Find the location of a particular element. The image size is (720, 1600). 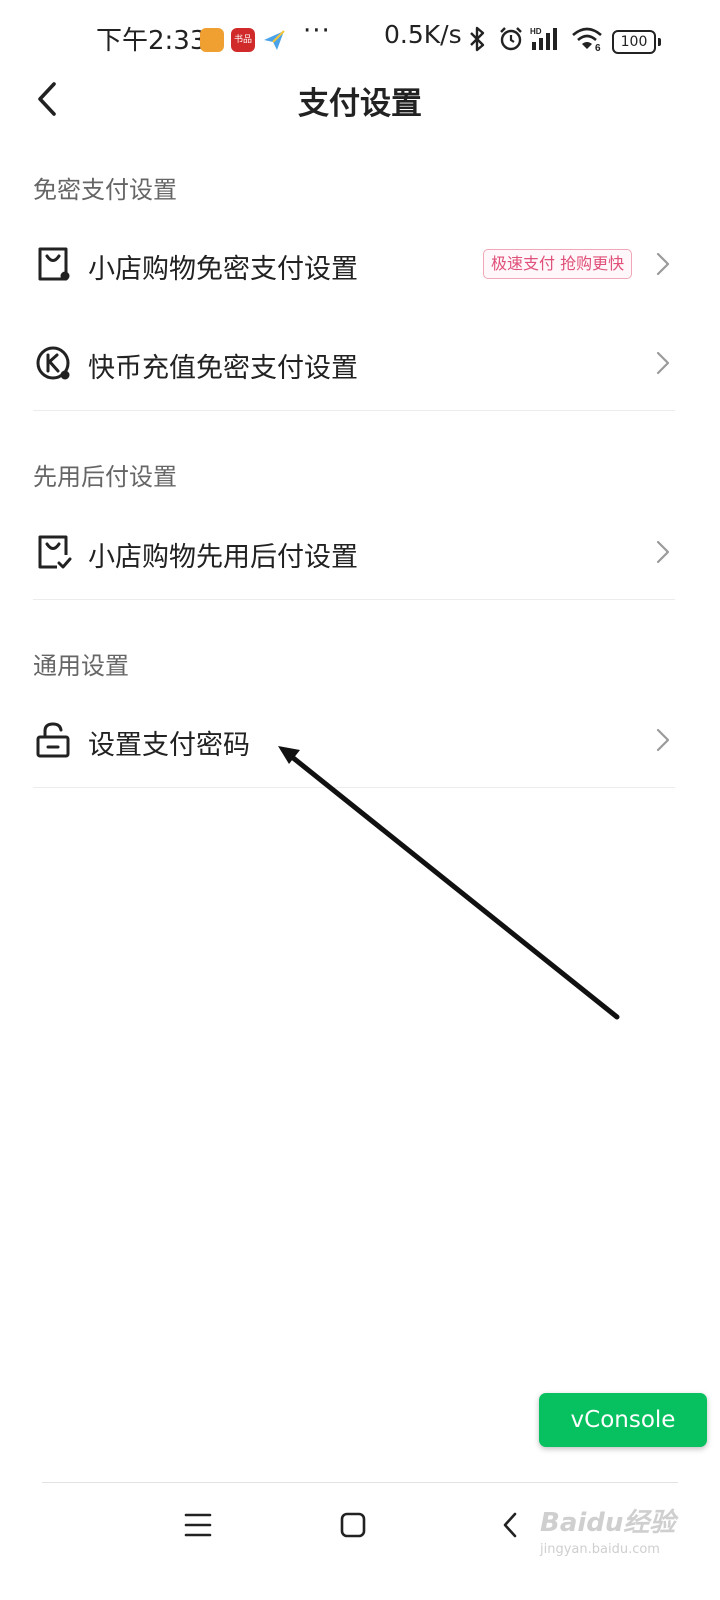

row-kuaibi-secret-free-pay: 快币充值免密支付设置 is located at coordinates (360, 363).